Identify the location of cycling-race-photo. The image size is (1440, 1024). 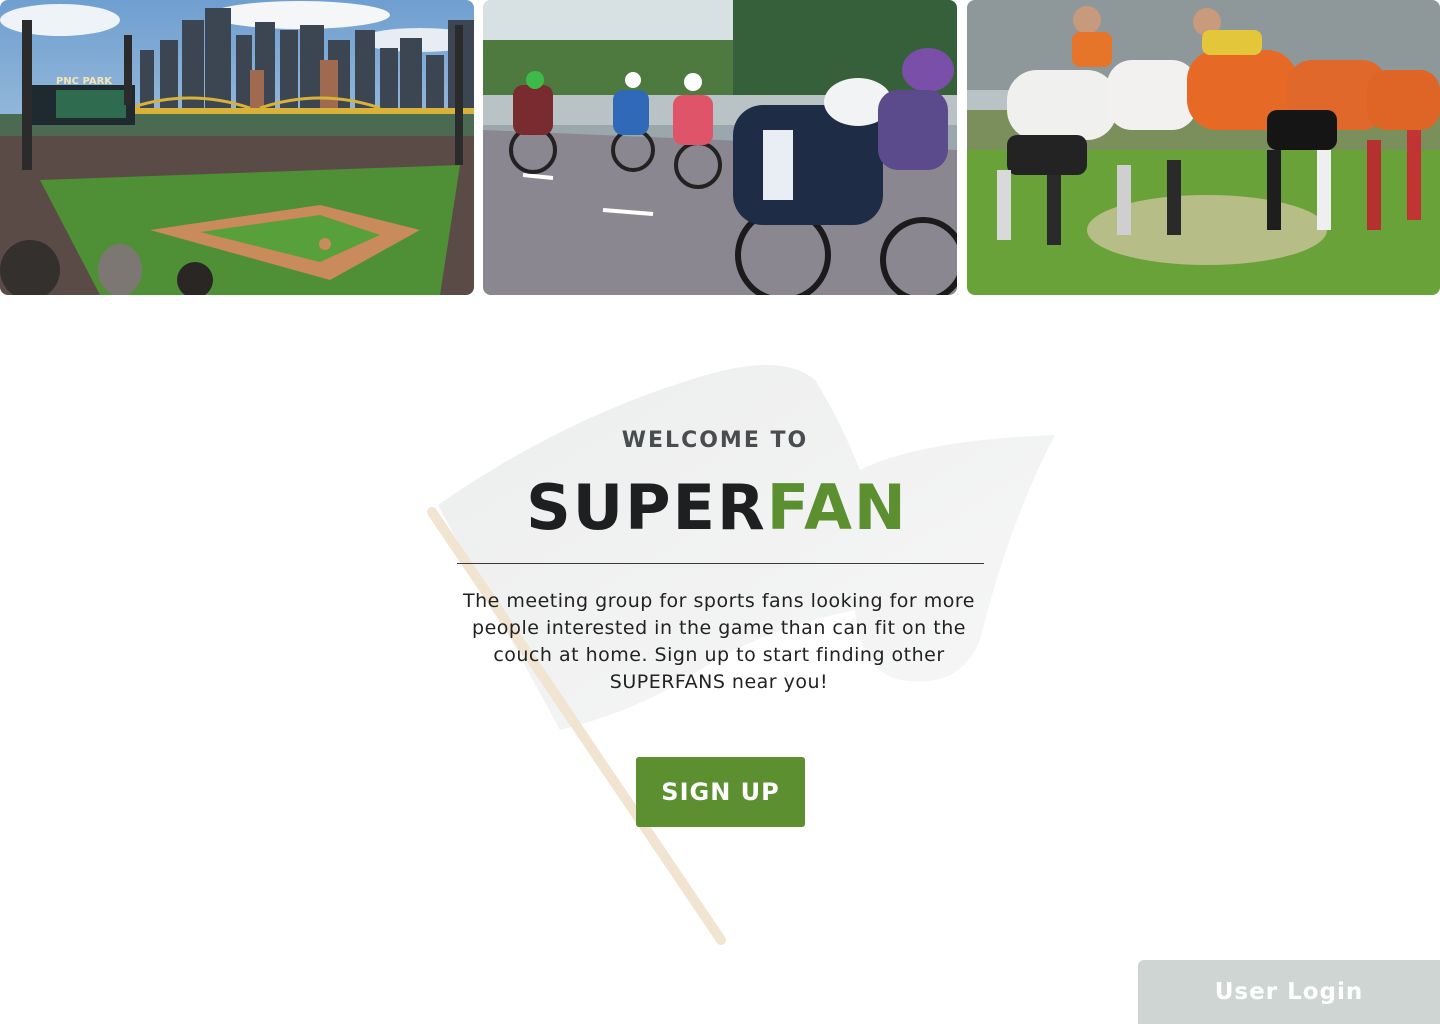
(720, 147).